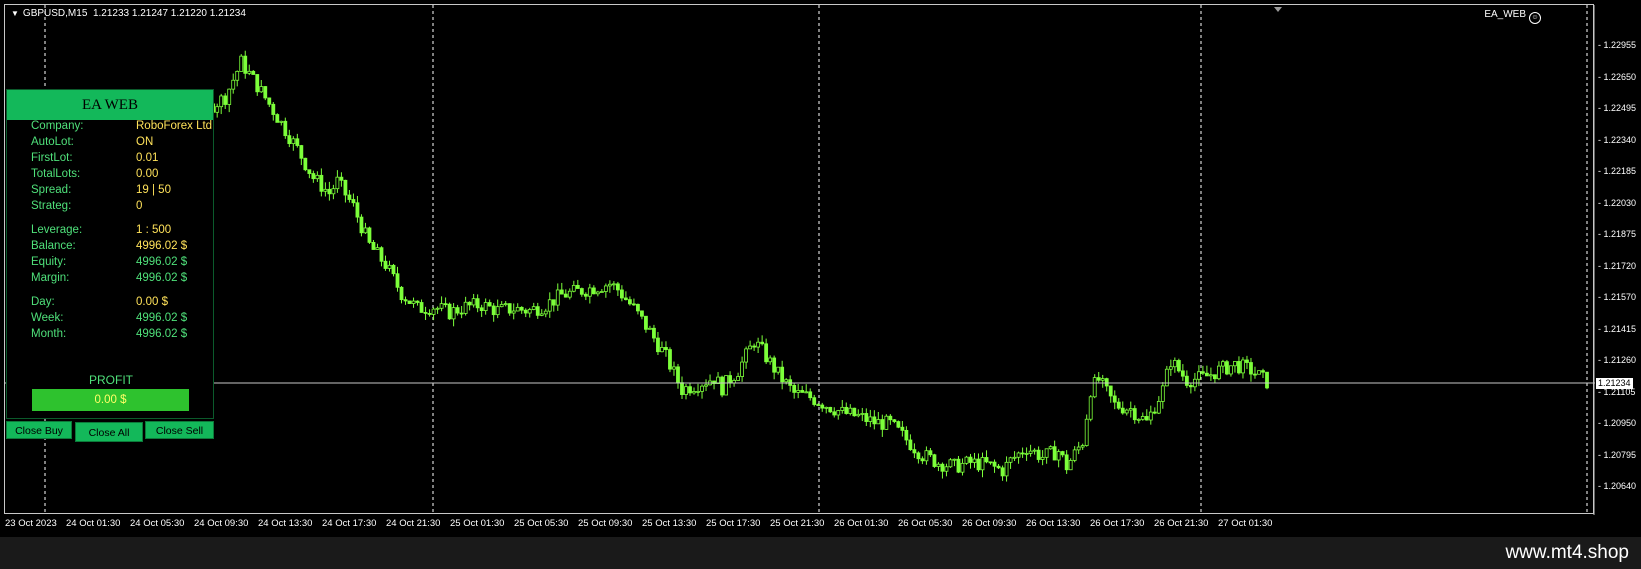 Image resolution: width=1641 pixels, height=569 pixels. What do you see at coordinates (31, 523) in the screenshot?
I see `time-tick-label: 23 Oct 2023` at bounding box center [31, 523].